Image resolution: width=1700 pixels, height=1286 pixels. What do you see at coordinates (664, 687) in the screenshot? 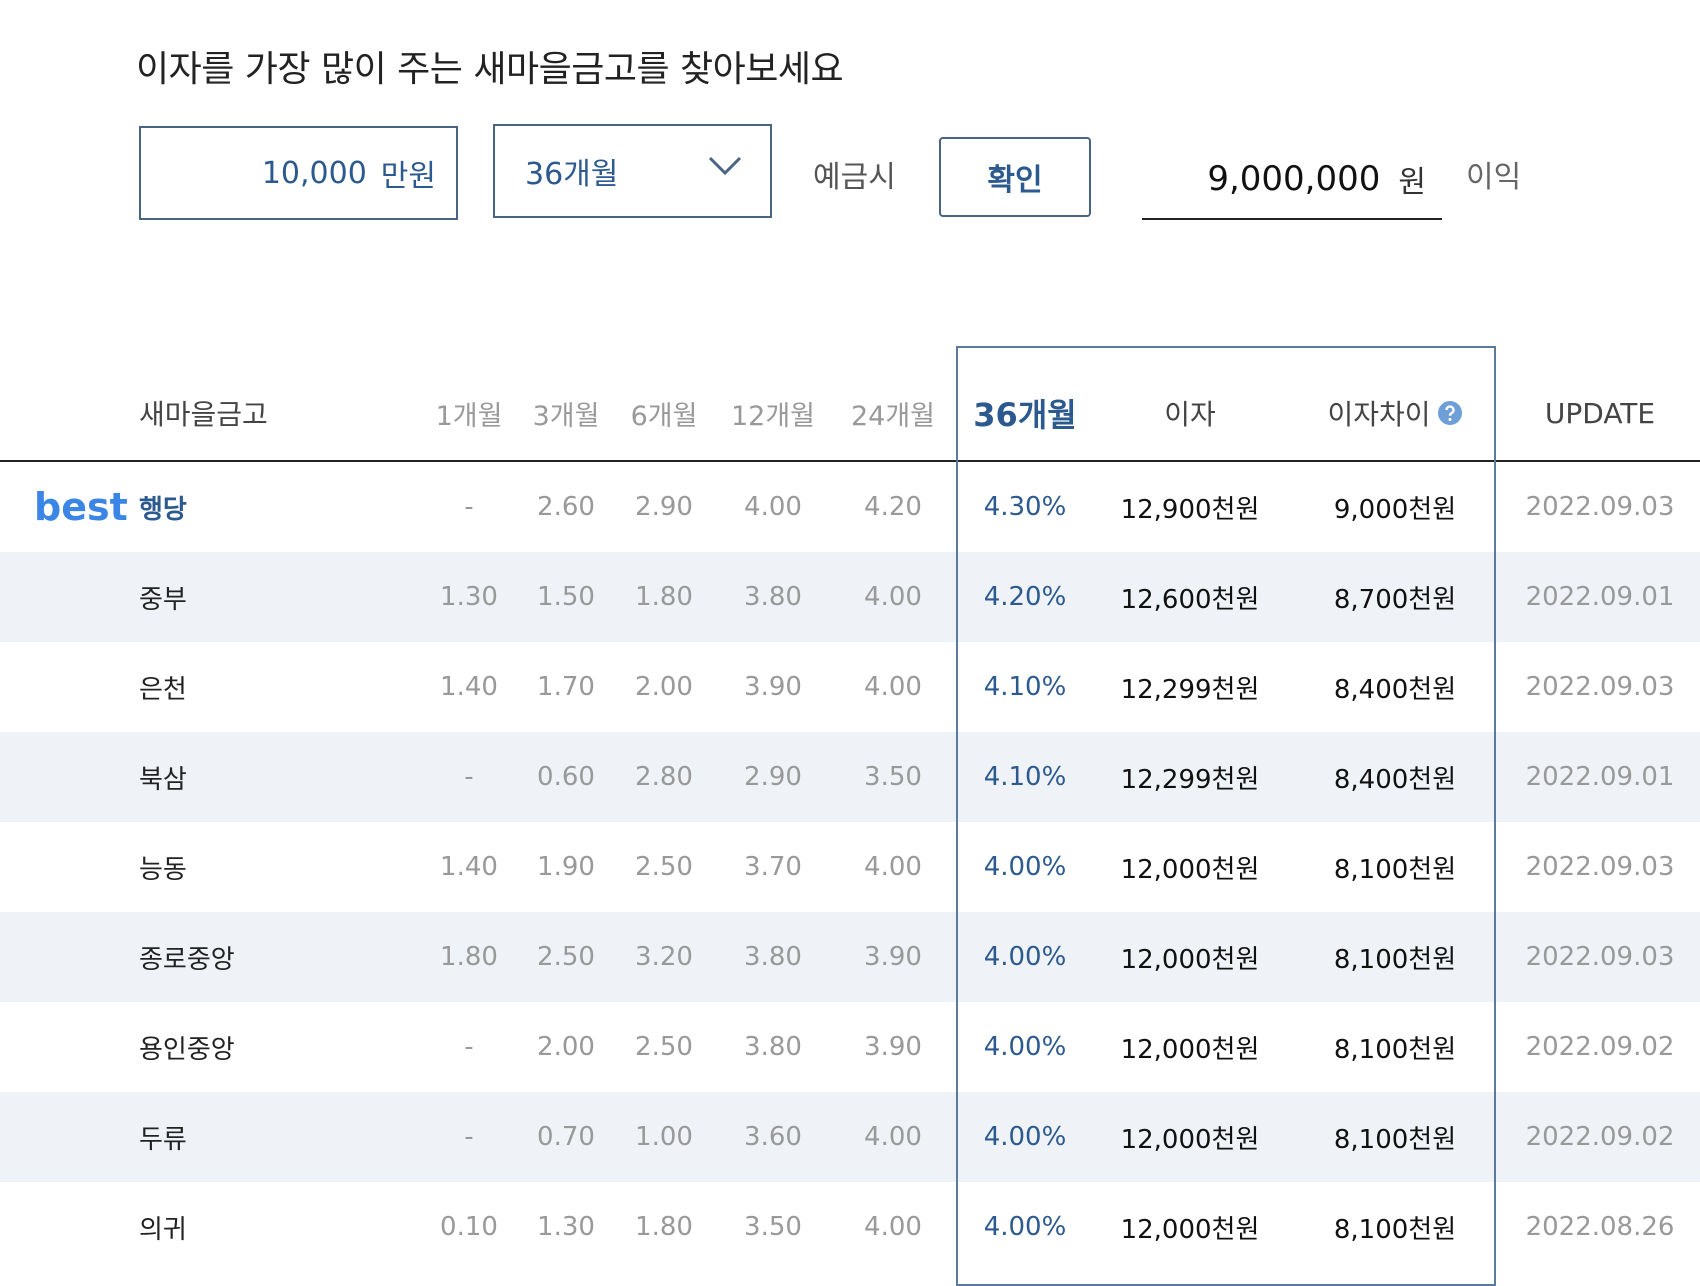
I see `cell-m6: 2.00` at bounding box center [664, 687].